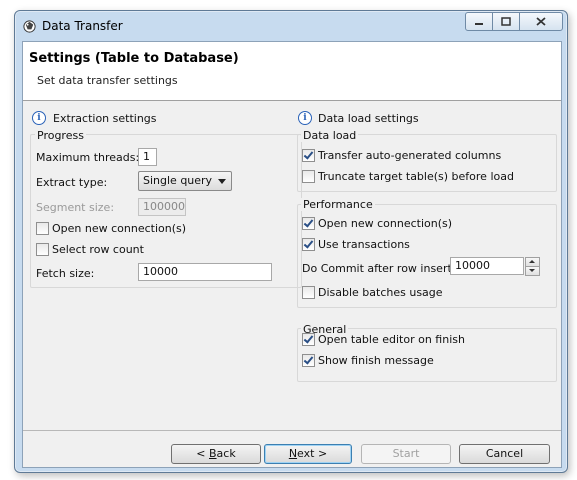 This screenshot has height=480, width=577. I want to click on back-button: < Back, so click(216, 454).